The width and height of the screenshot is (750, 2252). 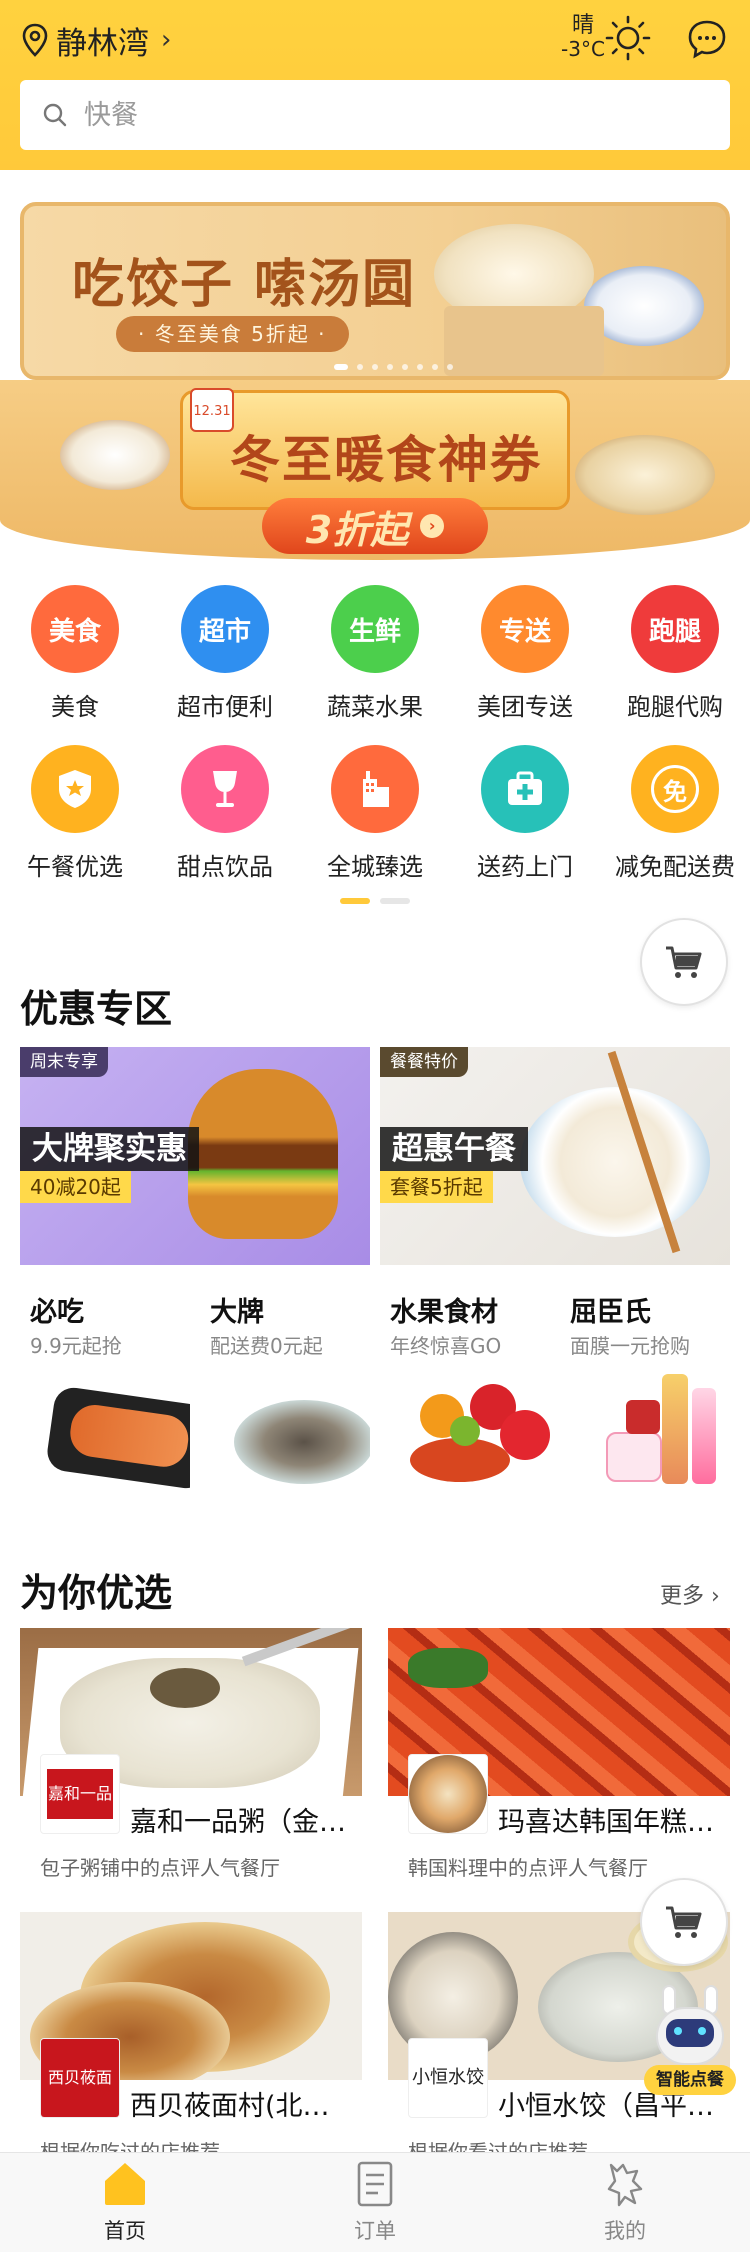 I want to click on category-food: 美食 美食, so click(x=75, y=653).